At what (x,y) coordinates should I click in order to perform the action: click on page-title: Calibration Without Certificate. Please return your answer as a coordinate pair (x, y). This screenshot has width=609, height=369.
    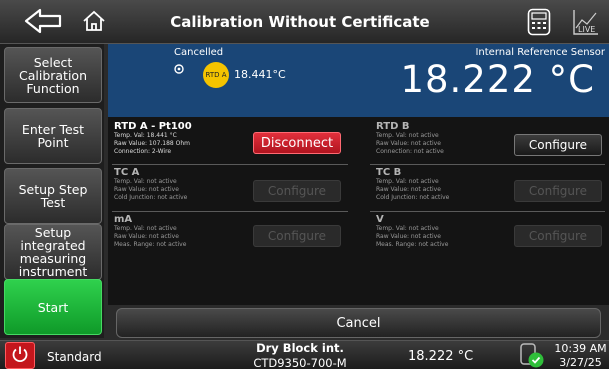
    Looking at the image, I should click on (300, 22).